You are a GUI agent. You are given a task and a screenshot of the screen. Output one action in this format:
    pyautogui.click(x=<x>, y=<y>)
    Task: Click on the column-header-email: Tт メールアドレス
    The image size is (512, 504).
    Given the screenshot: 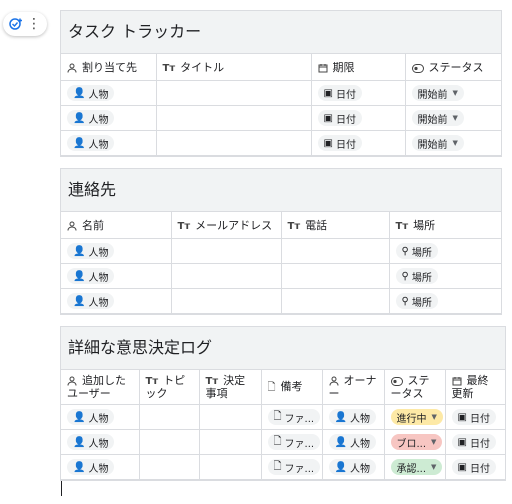 What is the action you would take?
    pyautogui.click(x=226, y=225)
    